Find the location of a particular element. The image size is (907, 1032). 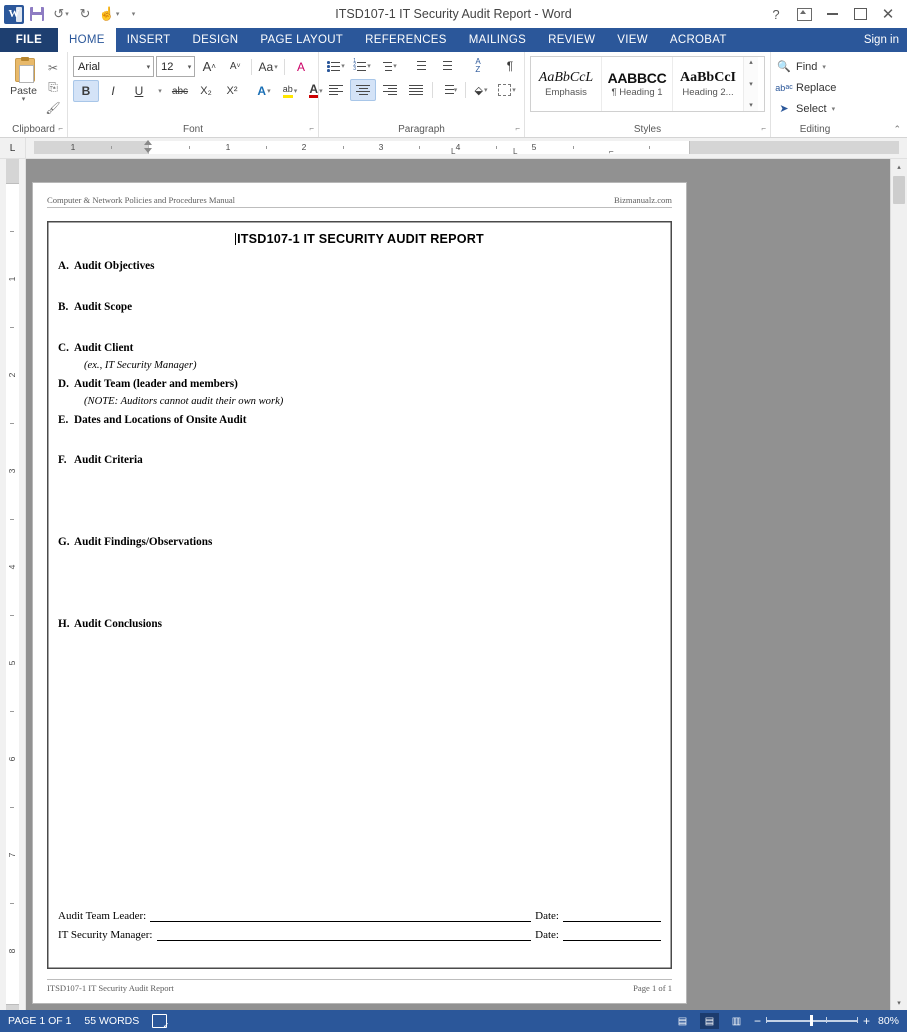

help-button: ? is located at coordinates (776, 14).